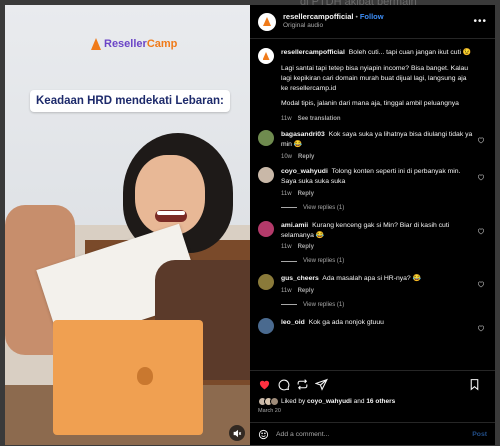 This screenshot has width=500, height=446. Describe the element at coordinates (372, 279) in the screenshot. I see `comment-text: Ada masalah apa si HR-nya? 😂` at that location.